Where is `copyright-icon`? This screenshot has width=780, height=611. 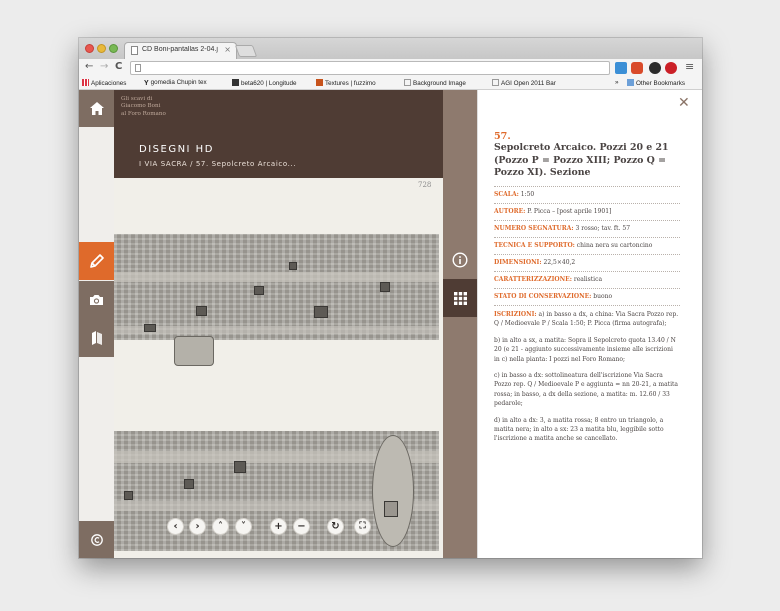
copyright-icon is located at coordinates (96, 539).